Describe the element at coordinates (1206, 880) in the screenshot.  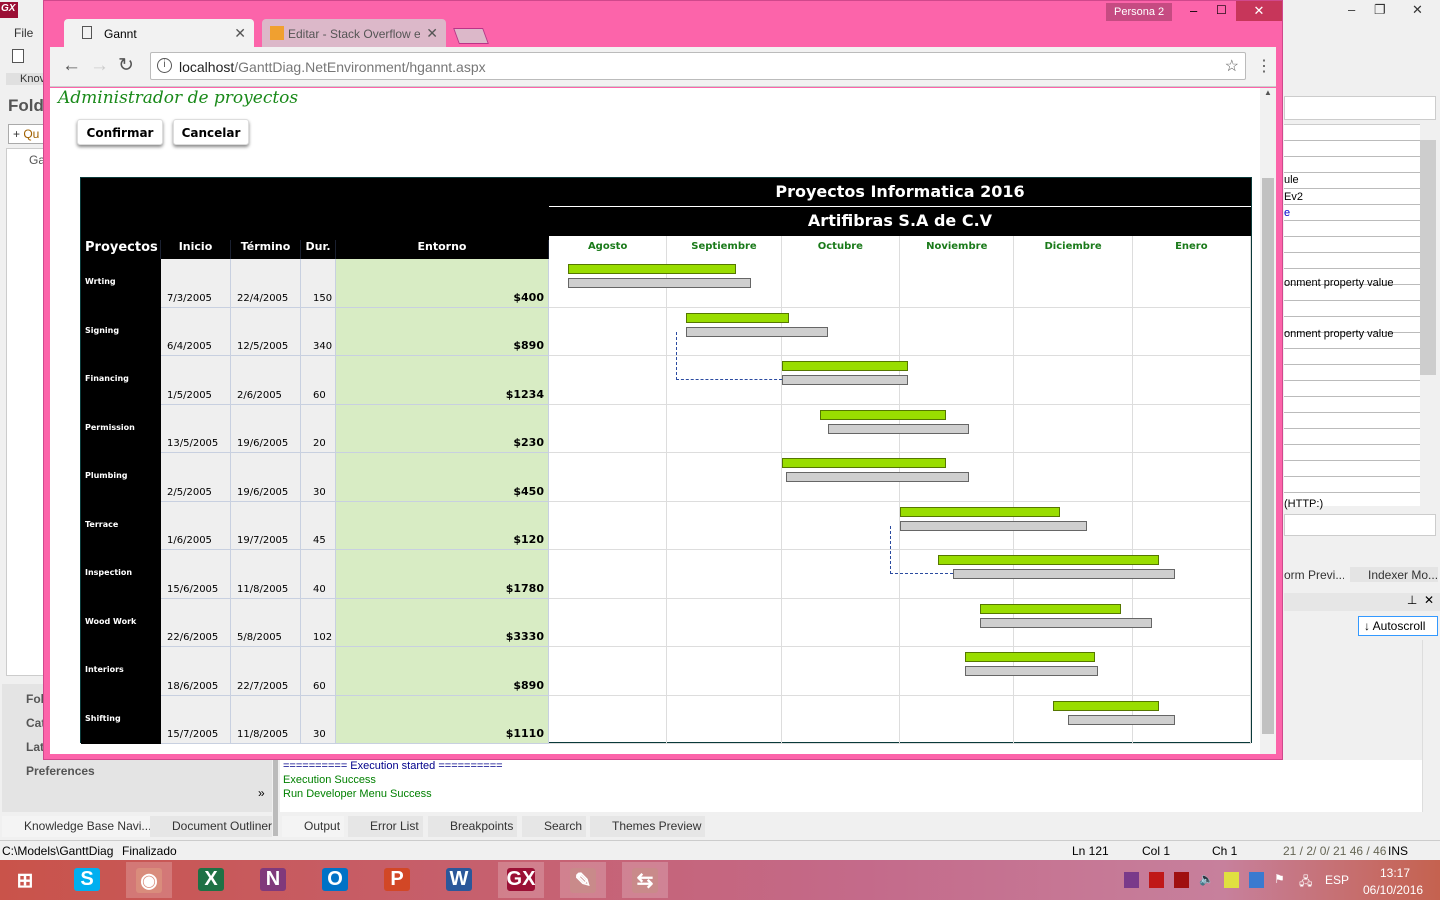
I see `volume-icon: 🔈` at that location.